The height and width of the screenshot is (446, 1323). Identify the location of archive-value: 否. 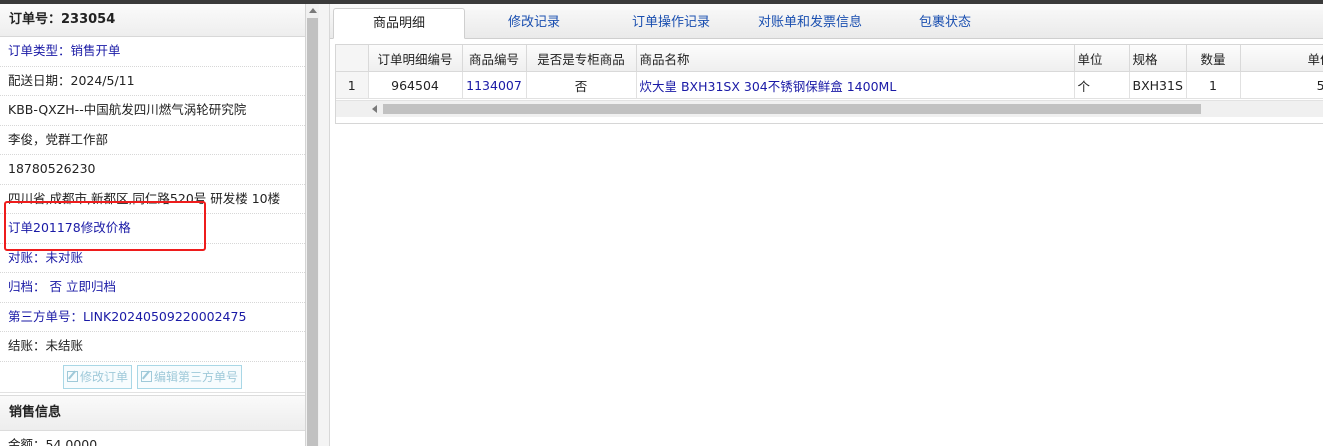
(56, 286).